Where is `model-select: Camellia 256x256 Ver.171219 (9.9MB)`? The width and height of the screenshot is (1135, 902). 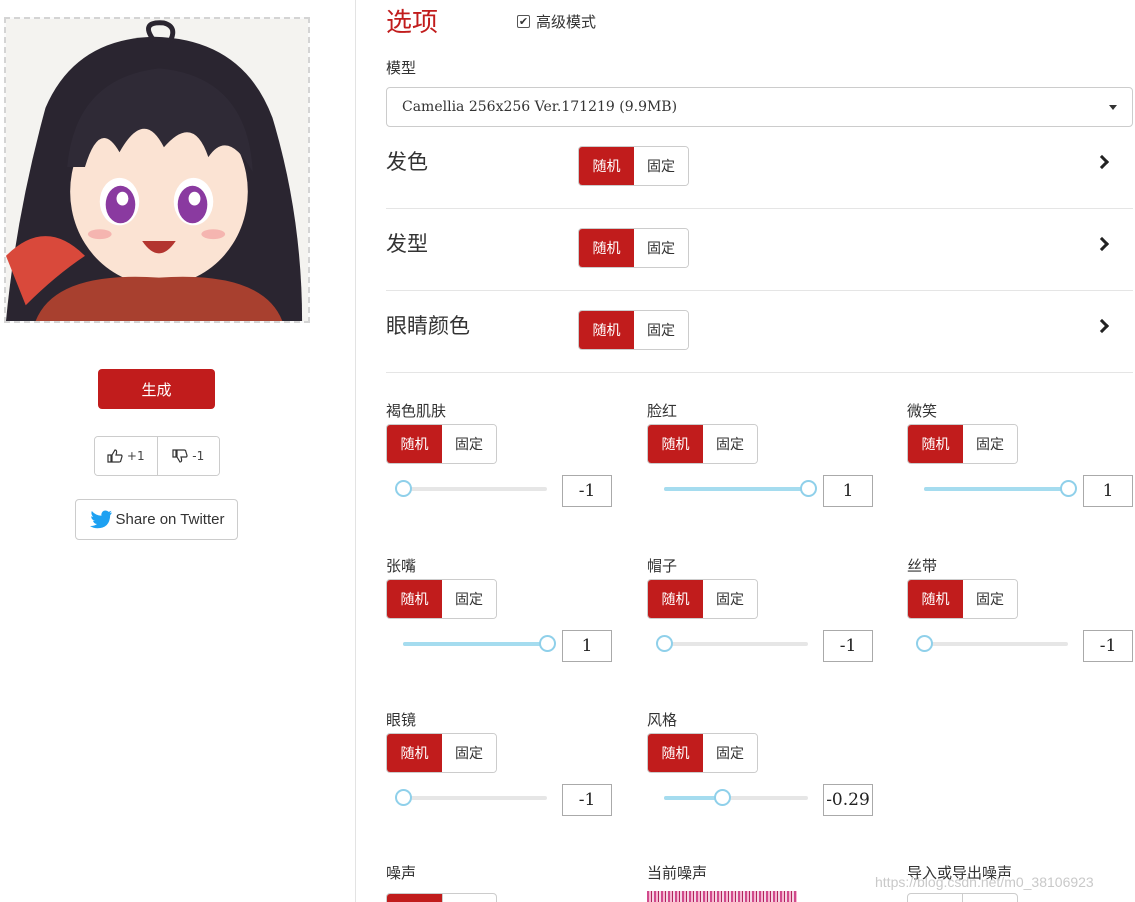 model-select: Camellia 256x256 Ver.171219 (9.9MB) is located at coordinates (759, 107).